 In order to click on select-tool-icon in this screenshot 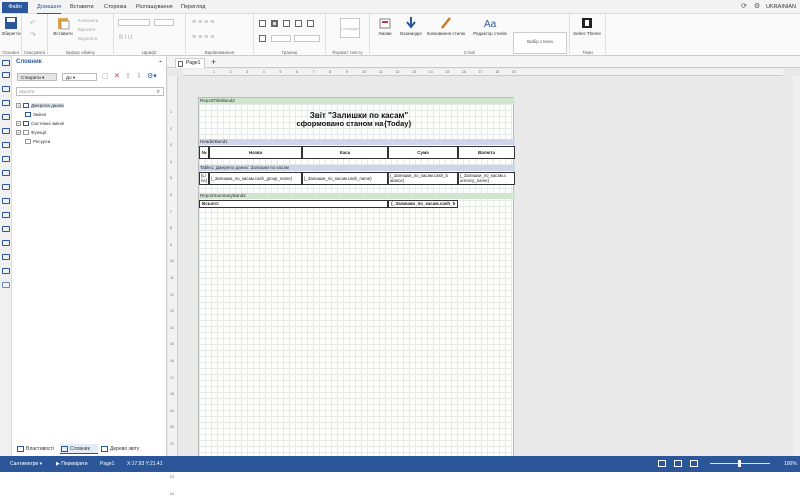, I will do `click(6, 63)`.